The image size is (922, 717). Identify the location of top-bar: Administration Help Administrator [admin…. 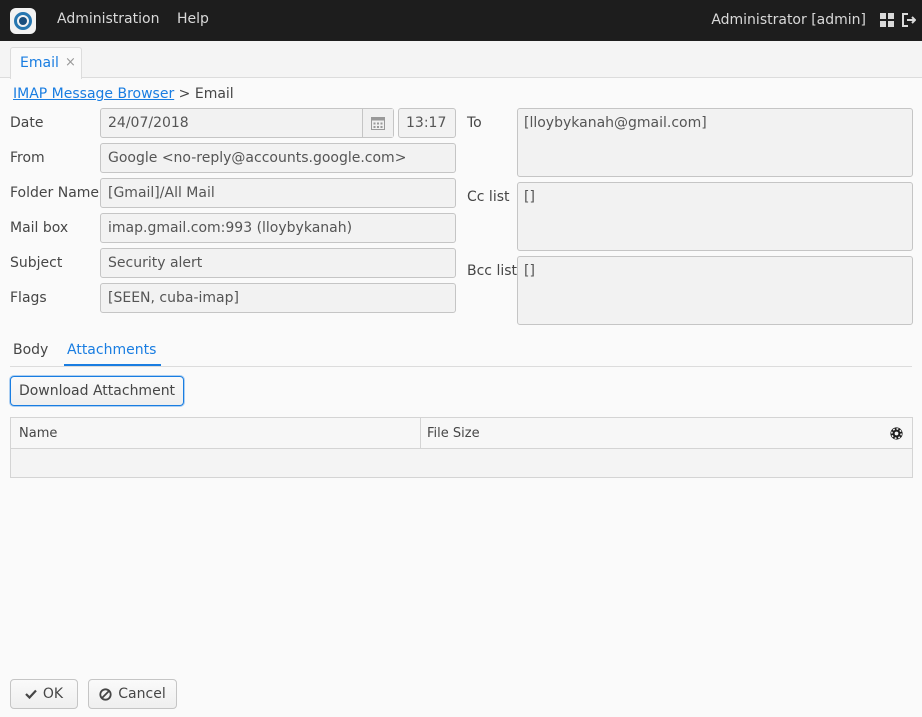
(461, 20).